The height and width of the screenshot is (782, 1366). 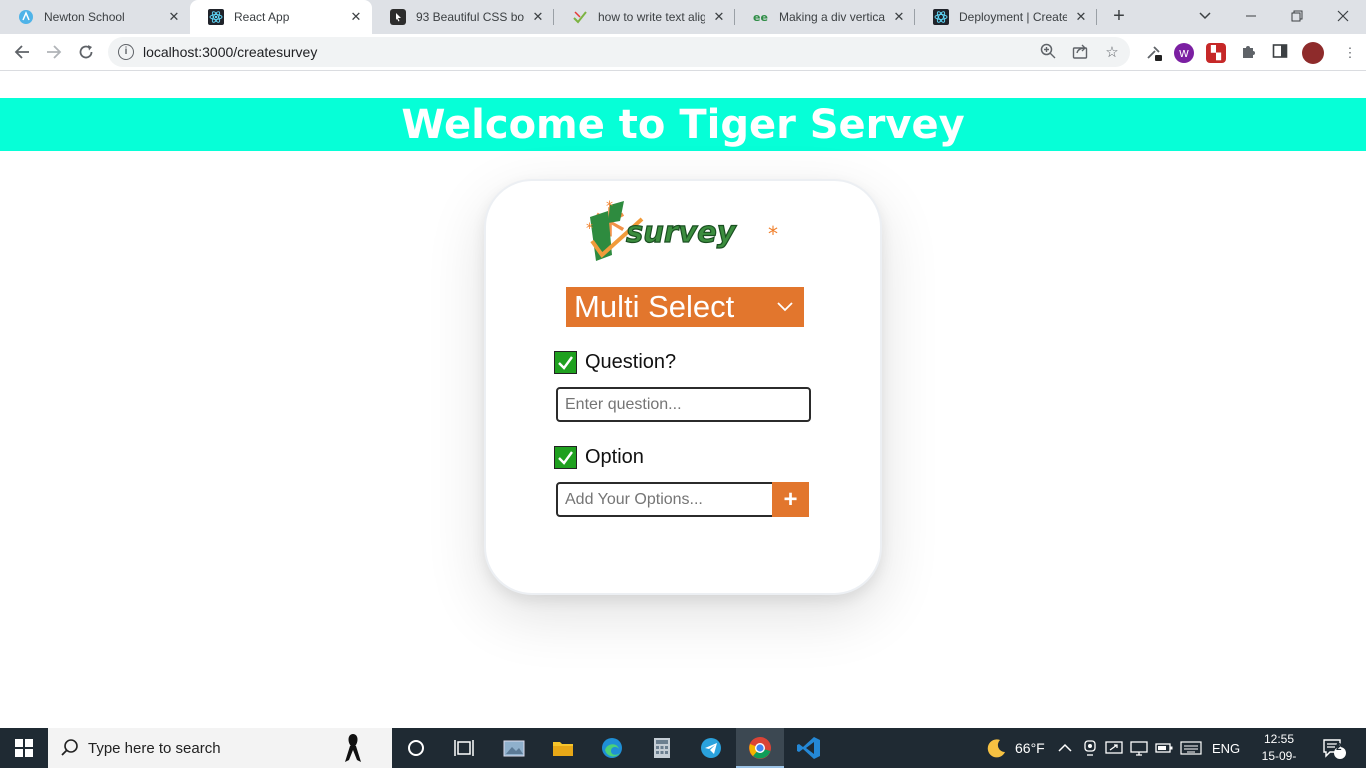 What do you see at coordinates (1248, 53) in the screenshot?
I see `puzzle-extensions-icon` at bounding box center [1248, 53].